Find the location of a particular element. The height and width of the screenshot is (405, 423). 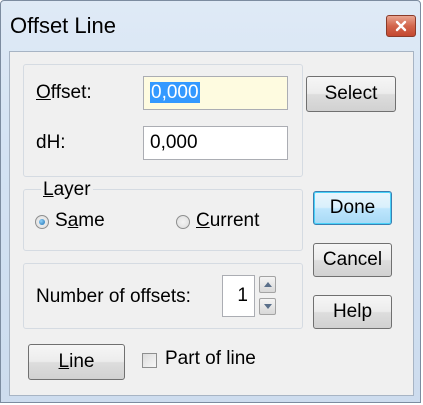

offset-value: 0,000 is located at coordinates (175, 92).